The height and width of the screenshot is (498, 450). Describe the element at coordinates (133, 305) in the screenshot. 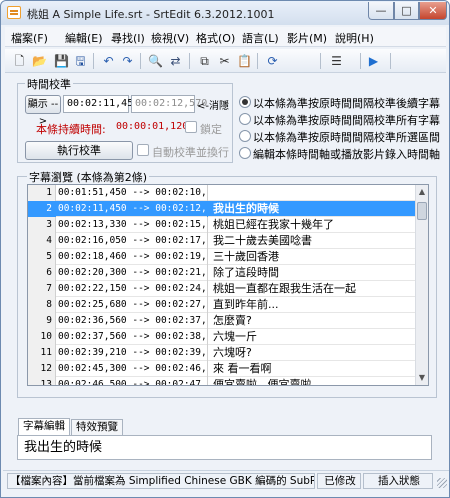

I see `row-timecode: 00:02:25,680 --> 00:02:27,290` at that location.